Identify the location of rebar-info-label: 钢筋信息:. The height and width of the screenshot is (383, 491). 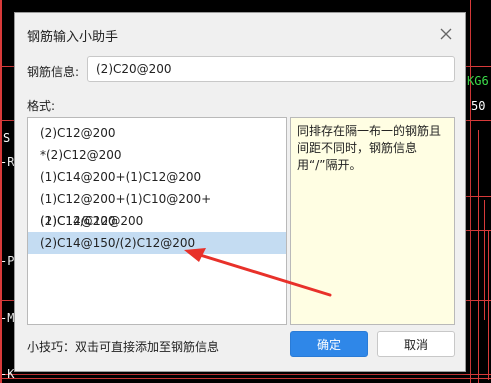
(53, 72).